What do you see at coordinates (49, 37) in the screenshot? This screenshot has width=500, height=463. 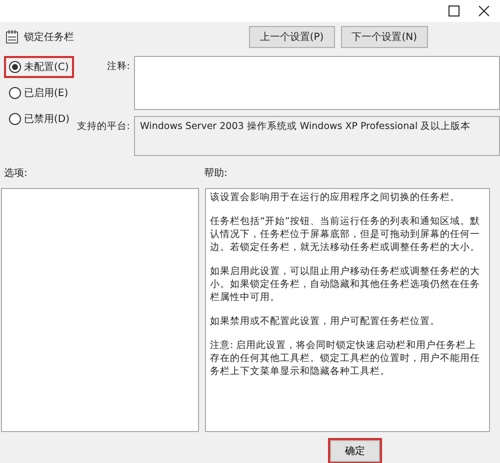 I see `window-title: 锁定任务栏` at bounding box center [49, 37].